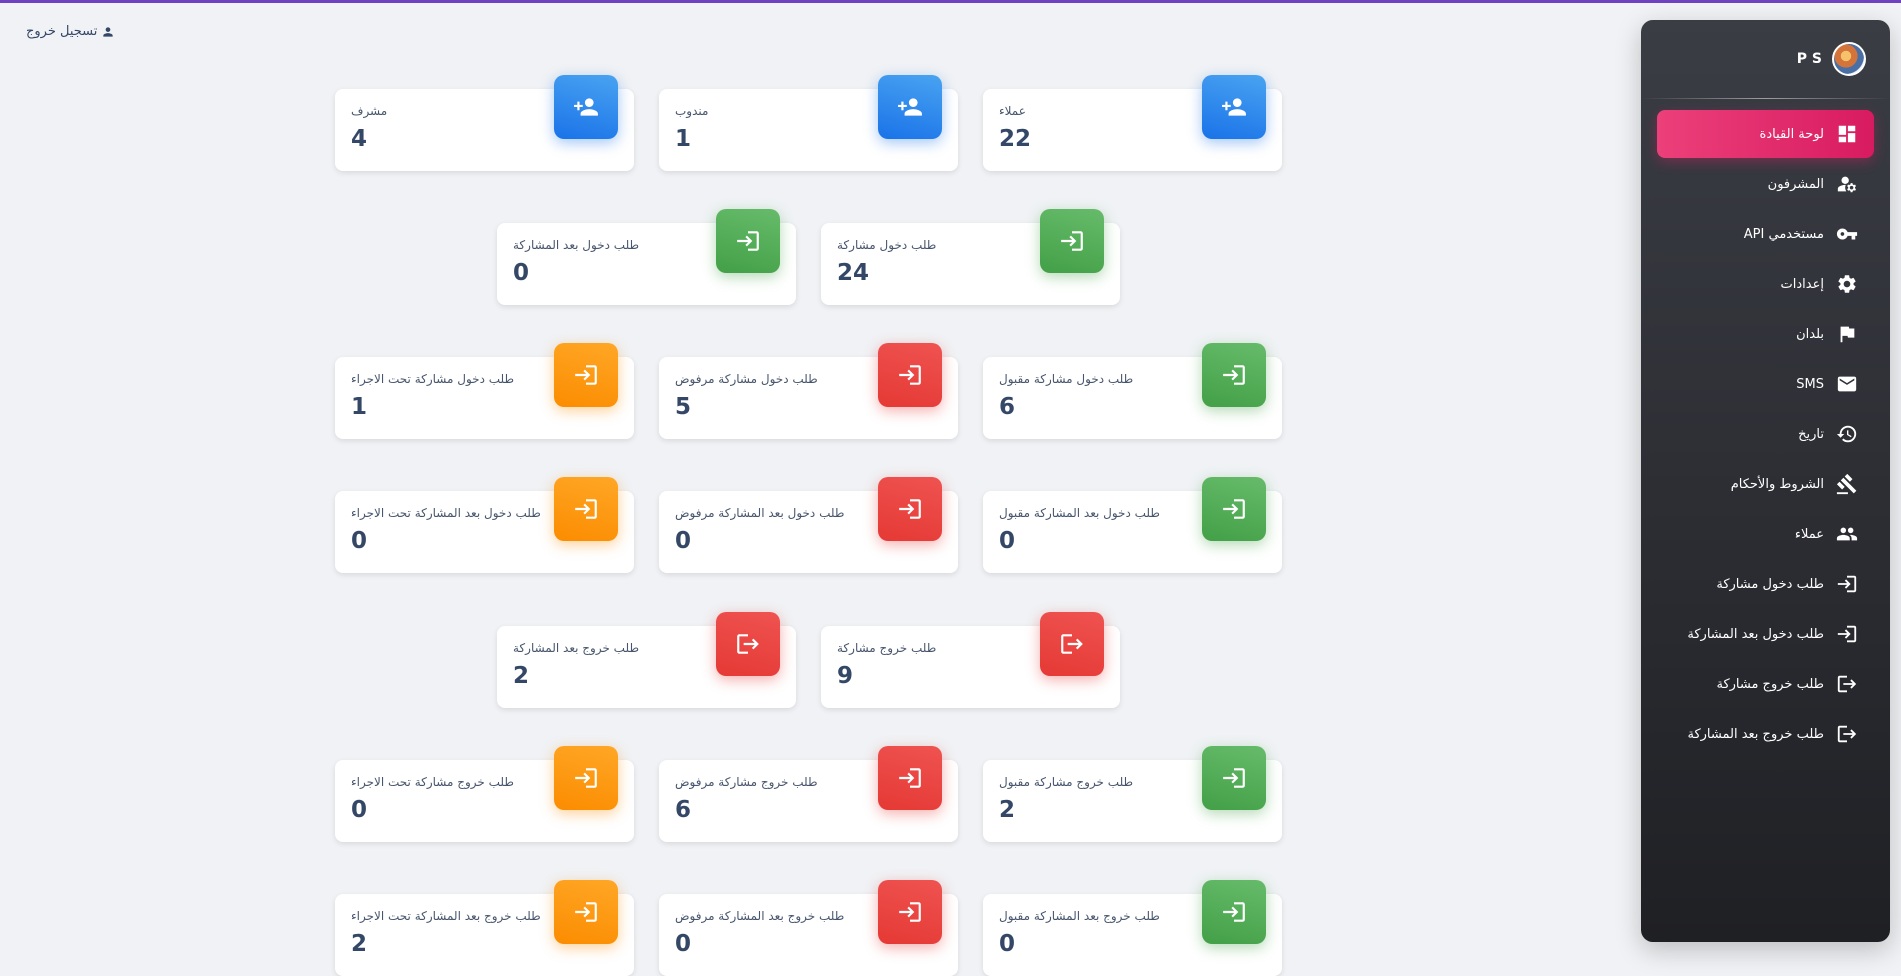  What do you see at coordinates (853, 273) in the screenshot?
I see `stat-value: 24` at bounding box center [853, 273].